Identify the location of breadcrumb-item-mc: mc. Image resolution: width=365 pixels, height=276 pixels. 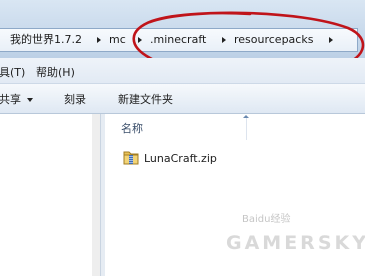
(117, 40).